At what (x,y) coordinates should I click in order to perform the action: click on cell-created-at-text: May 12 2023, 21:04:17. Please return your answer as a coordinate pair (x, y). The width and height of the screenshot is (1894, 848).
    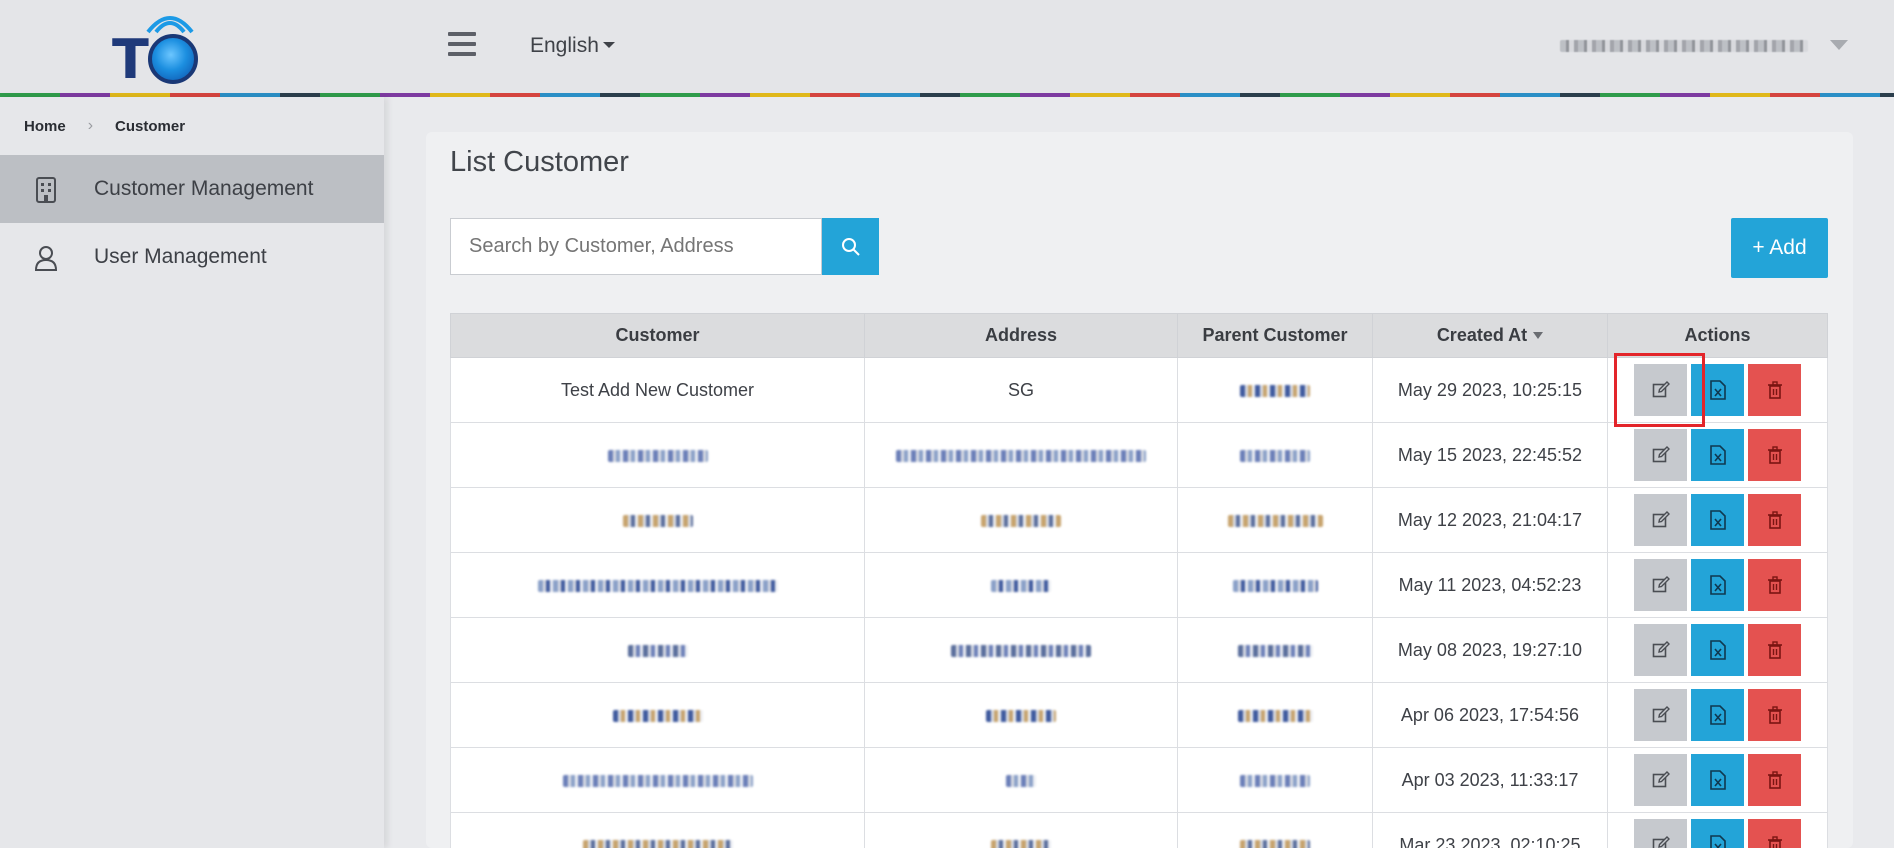
    Looking at the image, I should click on (1490, 519).